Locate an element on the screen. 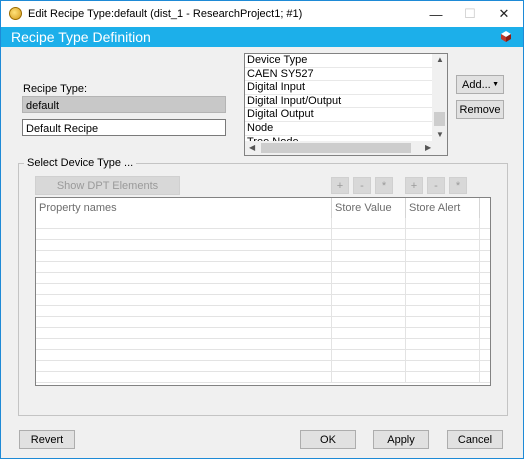  list-vertical-scrollbar: ▲ ▼ is located at coordinates (439, 98).